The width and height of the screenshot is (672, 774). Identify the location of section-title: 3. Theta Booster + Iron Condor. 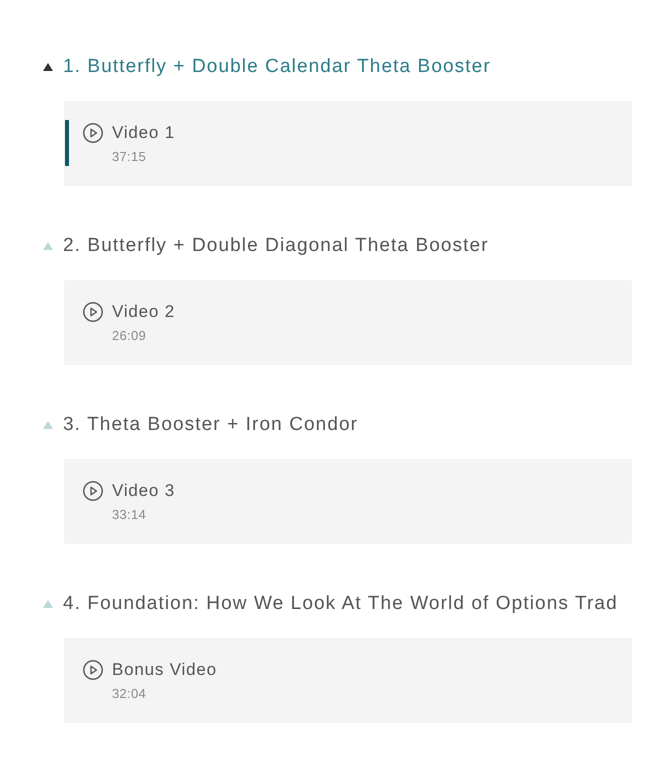
(210, 425).